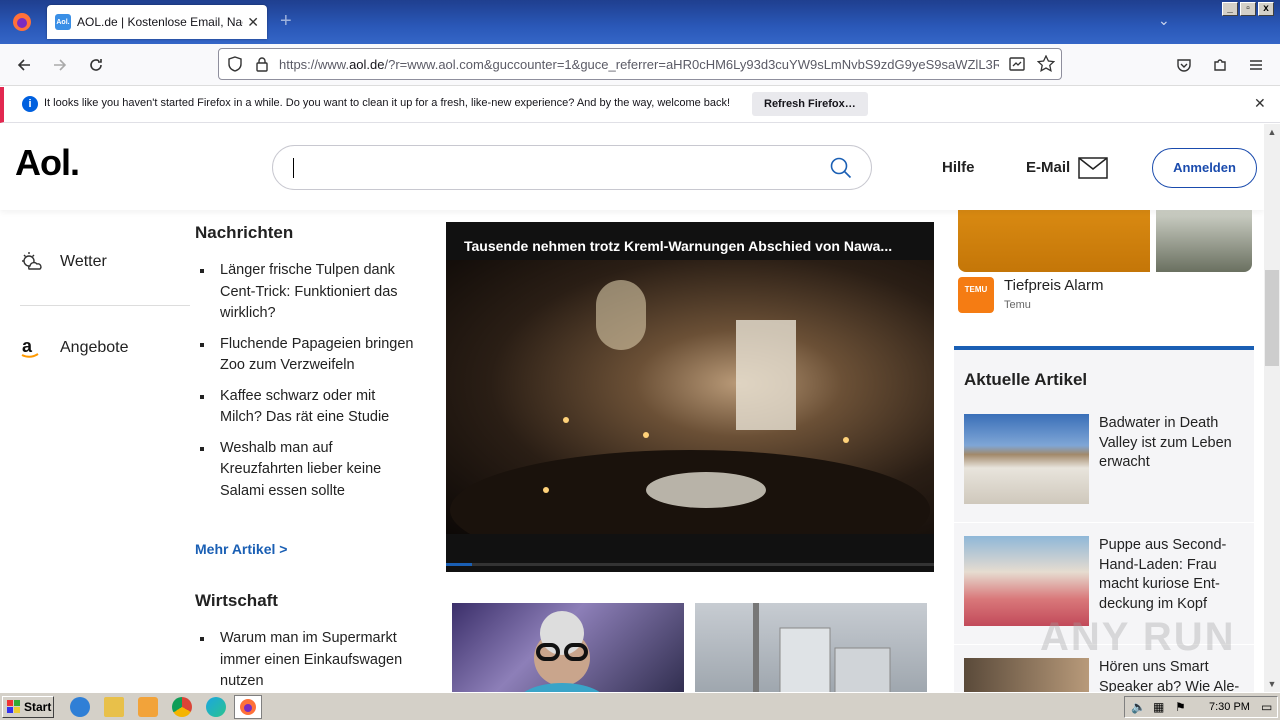 The width and height of the screenshot is (1280, 723). Describe the element at coordinates (148, 707) in the screenshot. I see `media-player-icon` at that location.